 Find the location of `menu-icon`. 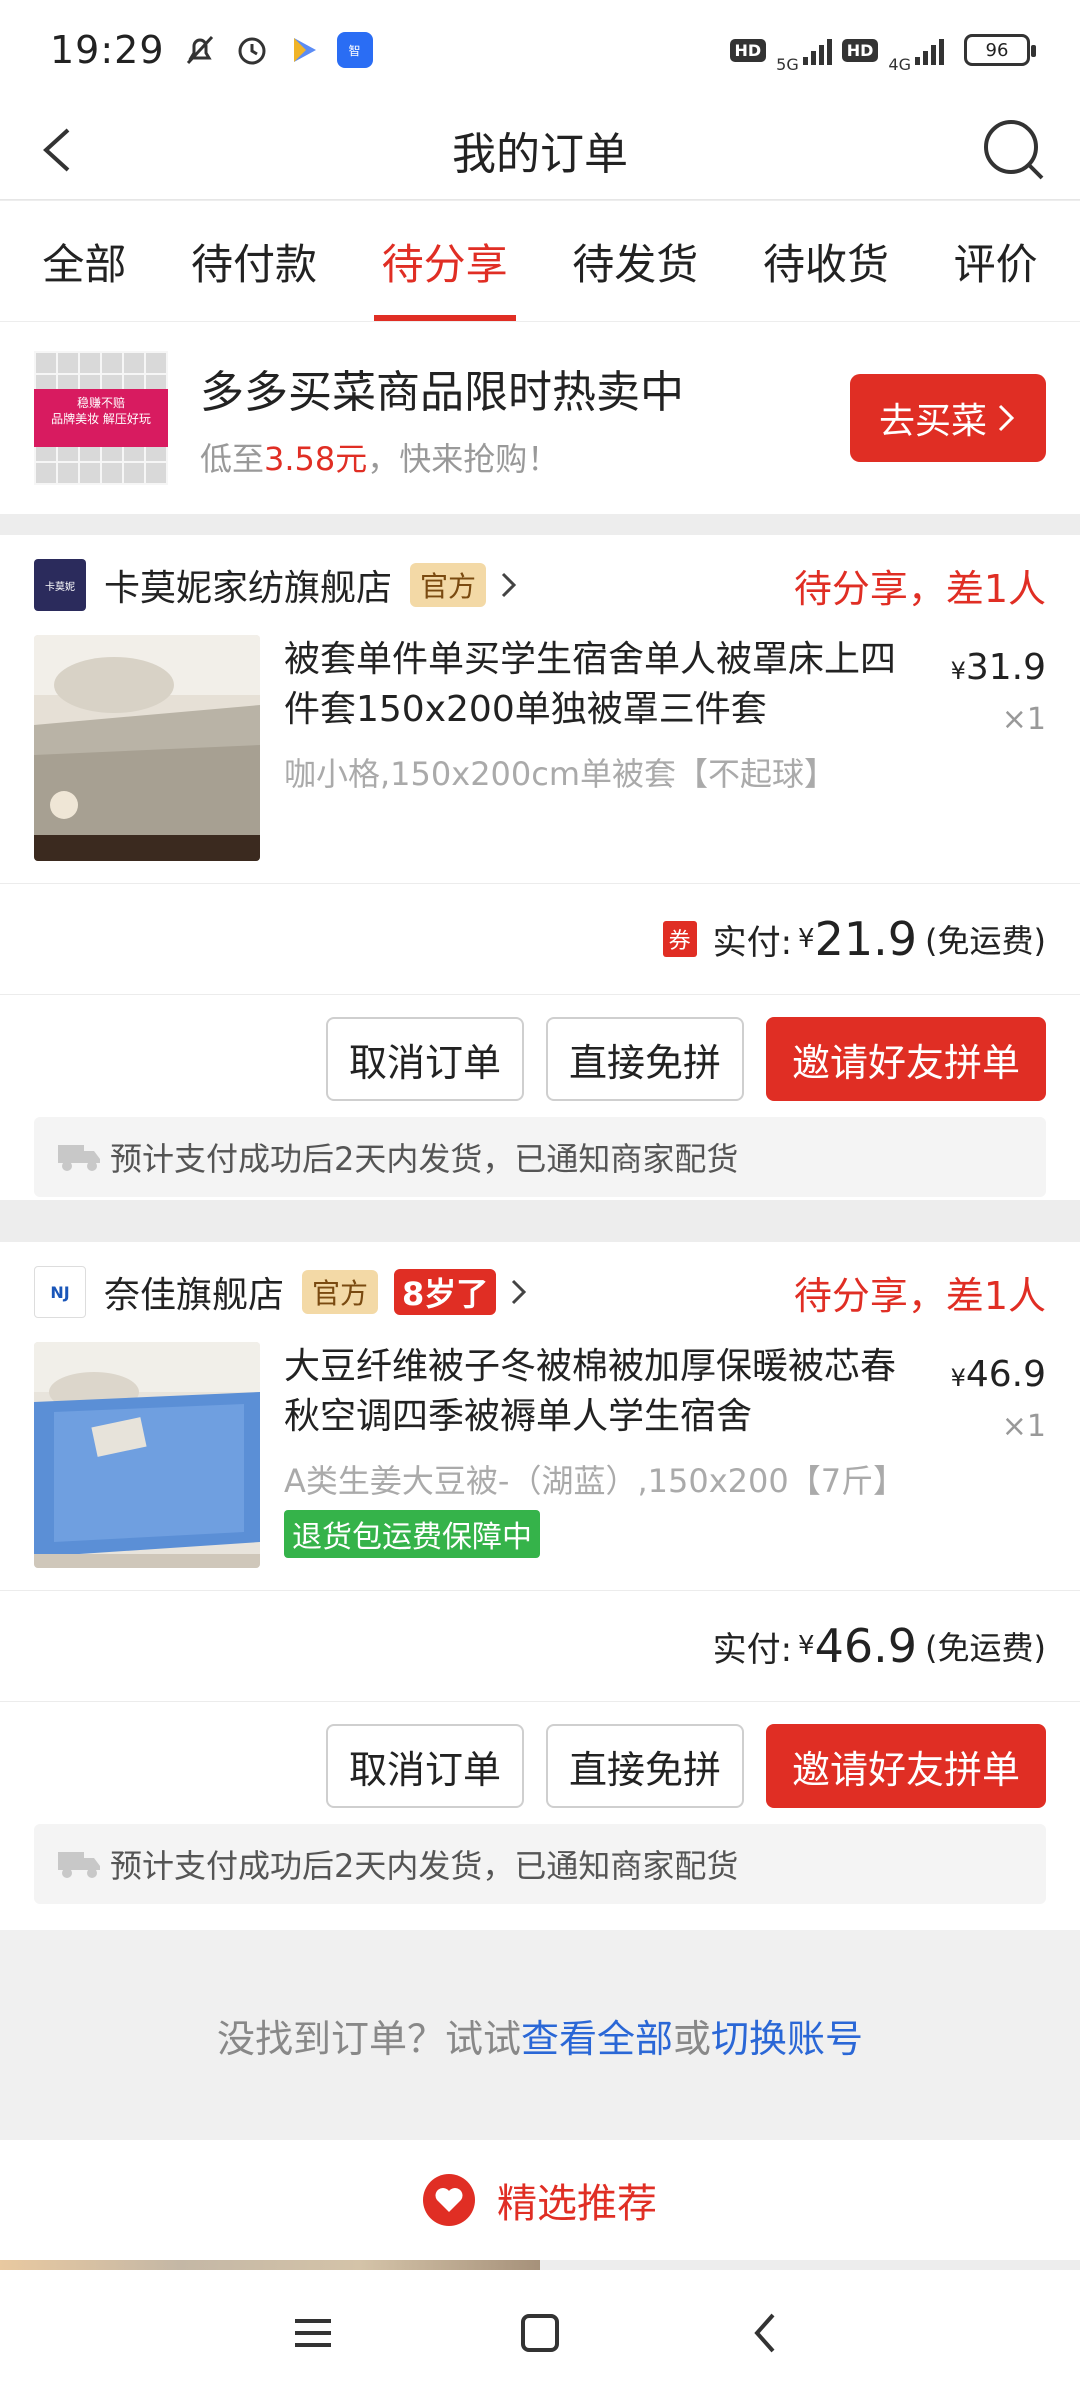

menu-icon is located at coordinates (313, 2333).